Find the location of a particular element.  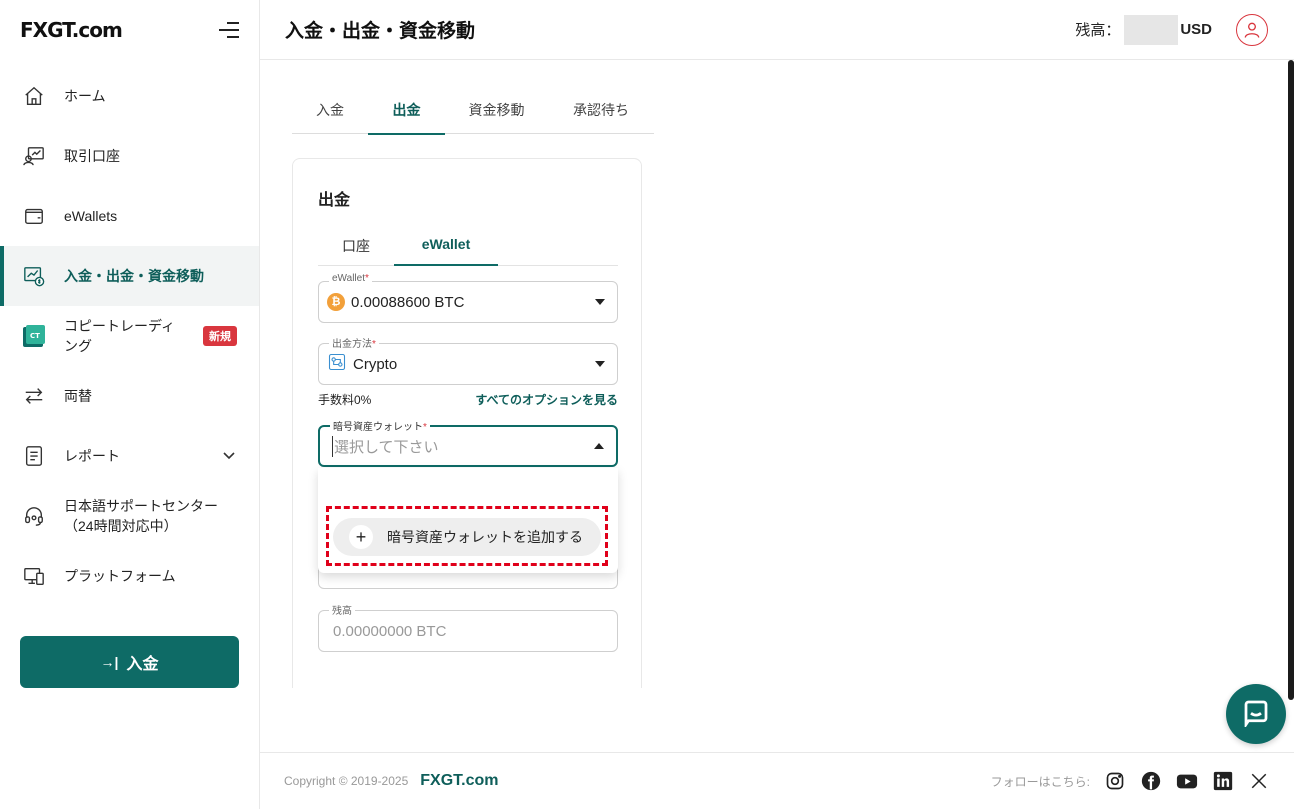

balance-label: 残高： is located at coordinates (1098, 30).